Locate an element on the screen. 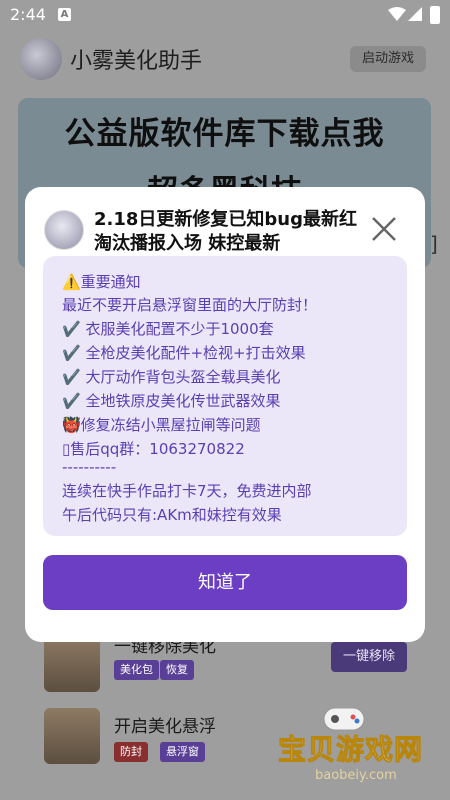  notice-line: ✔️ 全地铁原皮美化传世武器效果 is located at coordinates (171, 401).